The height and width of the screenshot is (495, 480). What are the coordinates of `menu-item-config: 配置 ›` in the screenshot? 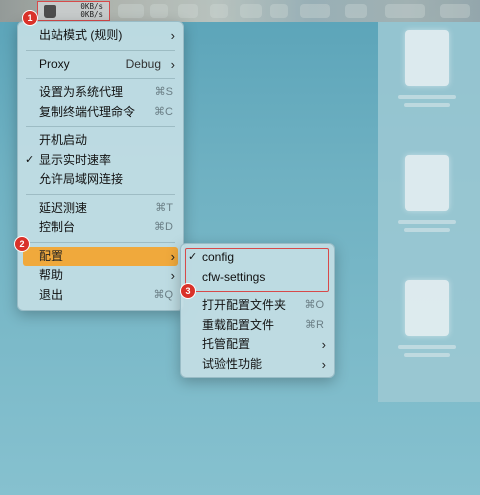 It's located at (100, 256).